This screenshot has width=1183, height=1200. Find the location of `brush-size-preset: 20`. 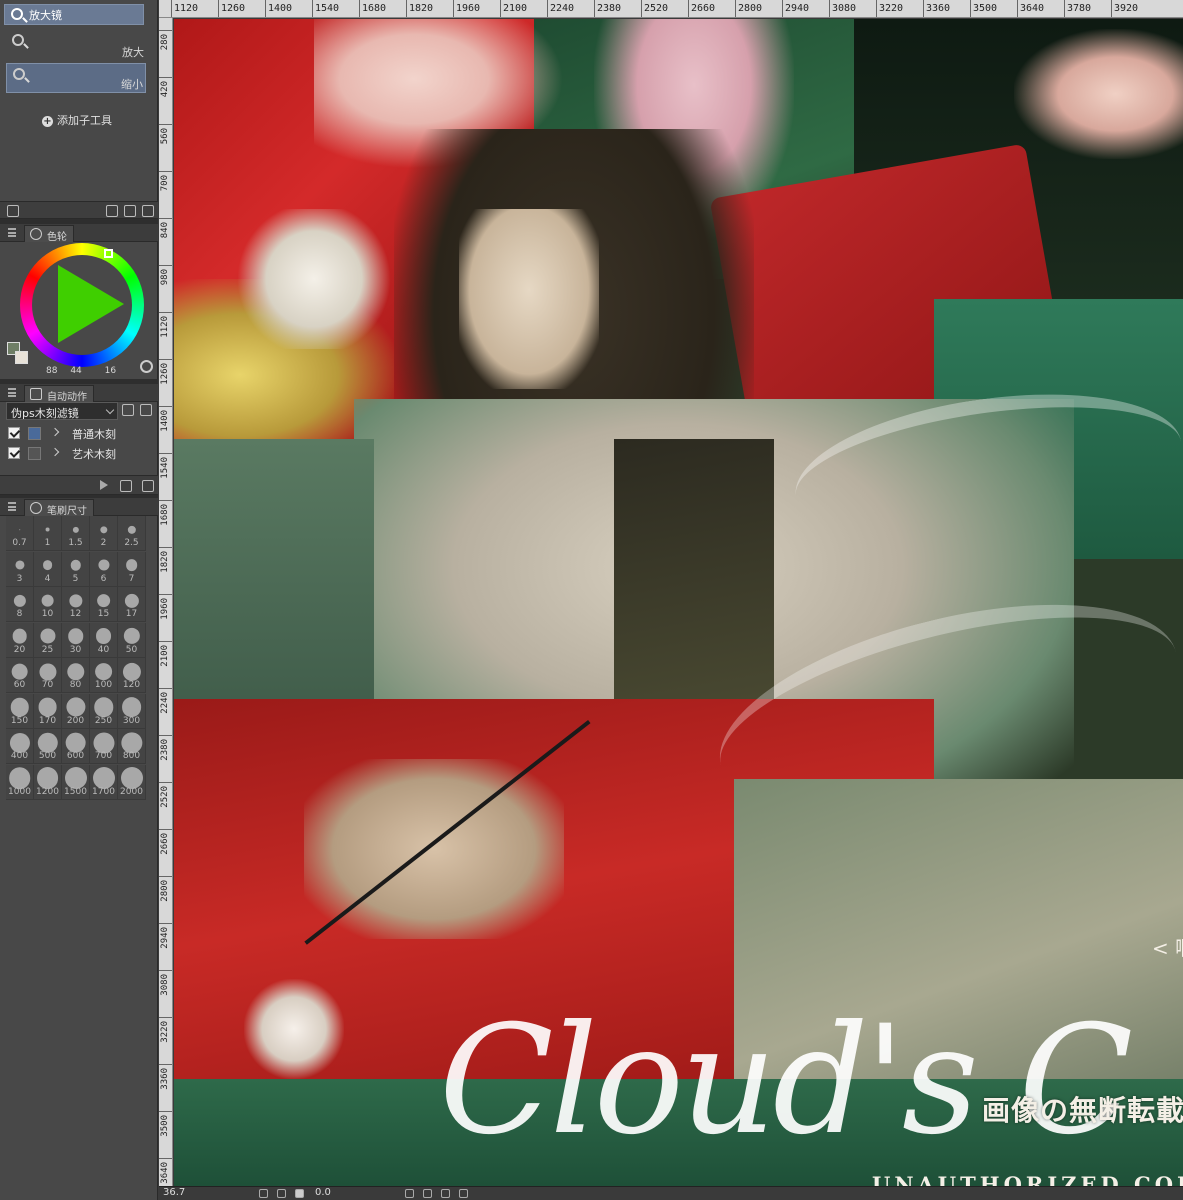

brush-size-preset: 20 is located at coordinates (20, 640).